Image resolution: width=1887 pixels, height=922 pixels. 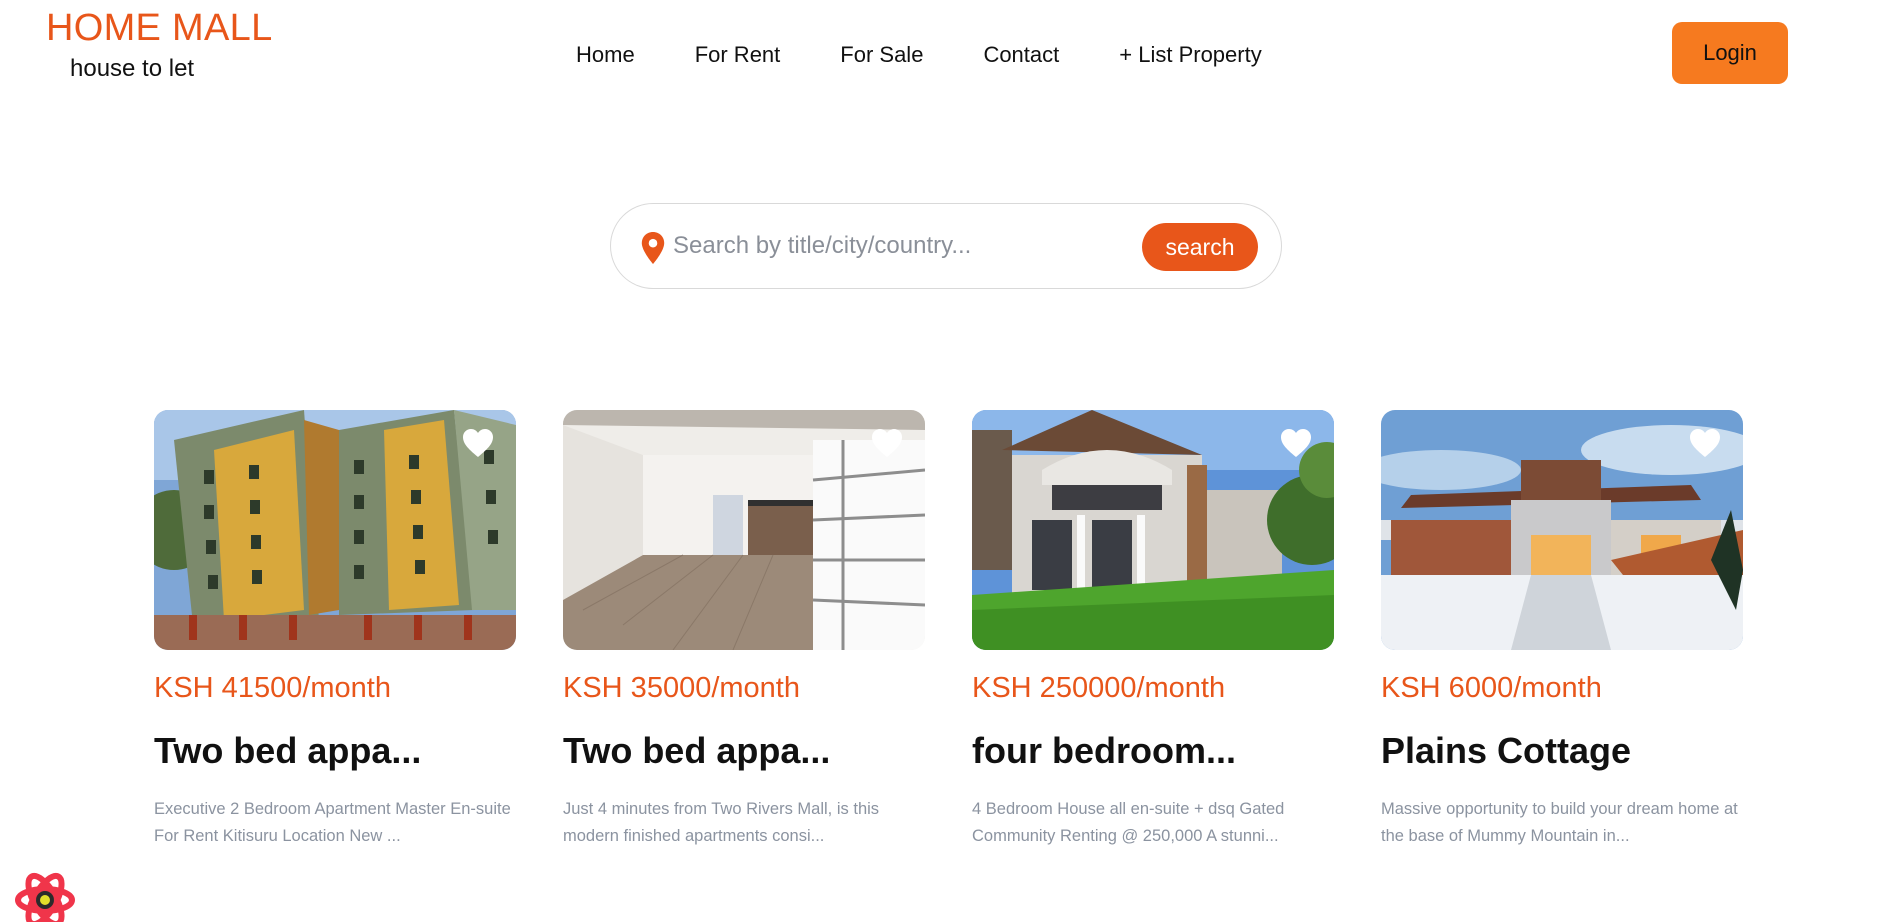 I want to click on nav-contact-link: Contact, so click(x=1021, y=55).